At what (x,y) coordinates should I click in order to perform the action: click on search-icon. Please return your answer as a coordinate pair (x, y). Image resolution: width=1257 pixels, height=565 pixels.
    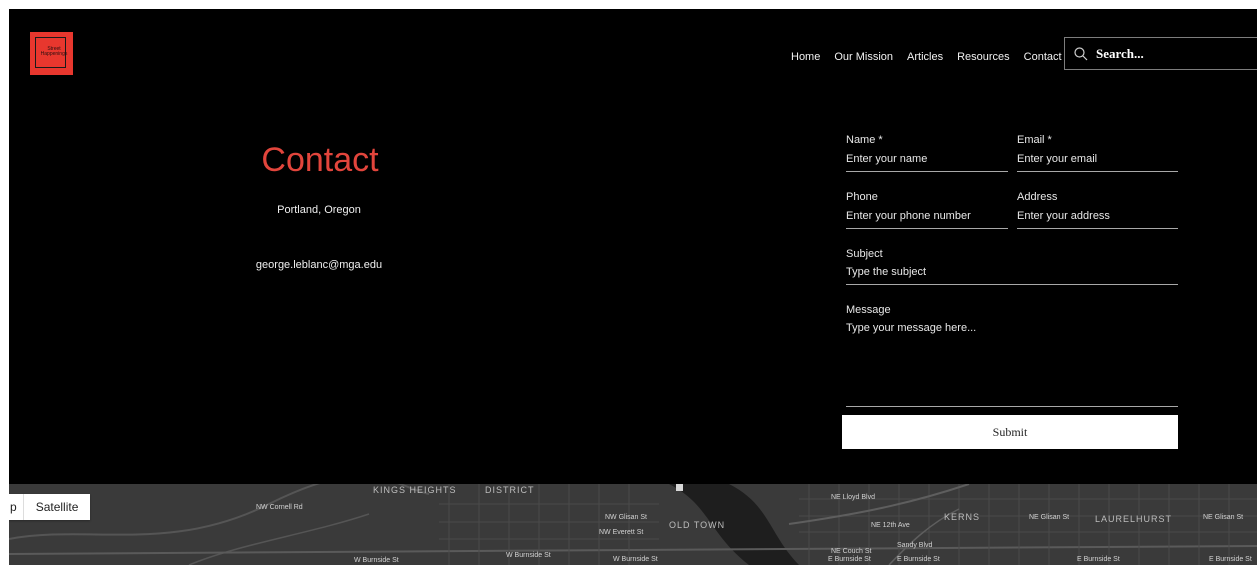
    Looking at the image, I should click on (1081, 53).